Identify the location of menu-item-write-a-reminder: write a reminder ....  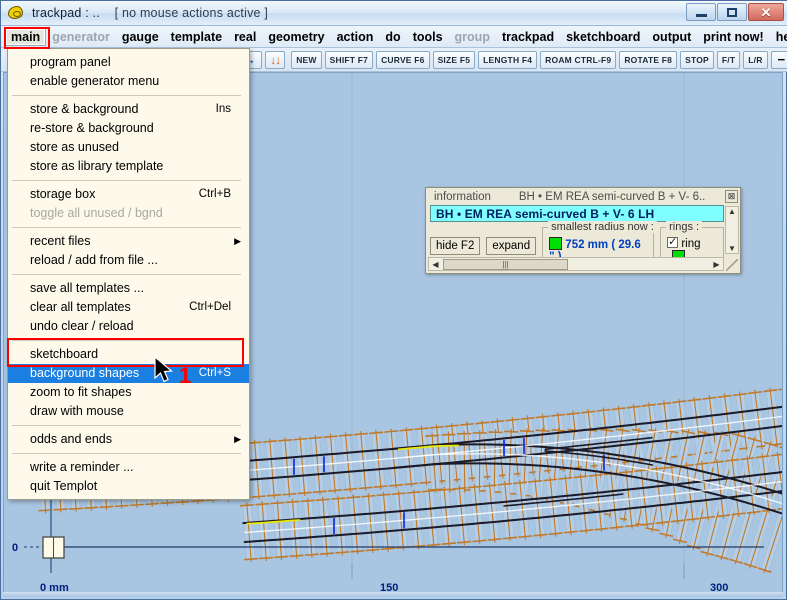
(128, 467).